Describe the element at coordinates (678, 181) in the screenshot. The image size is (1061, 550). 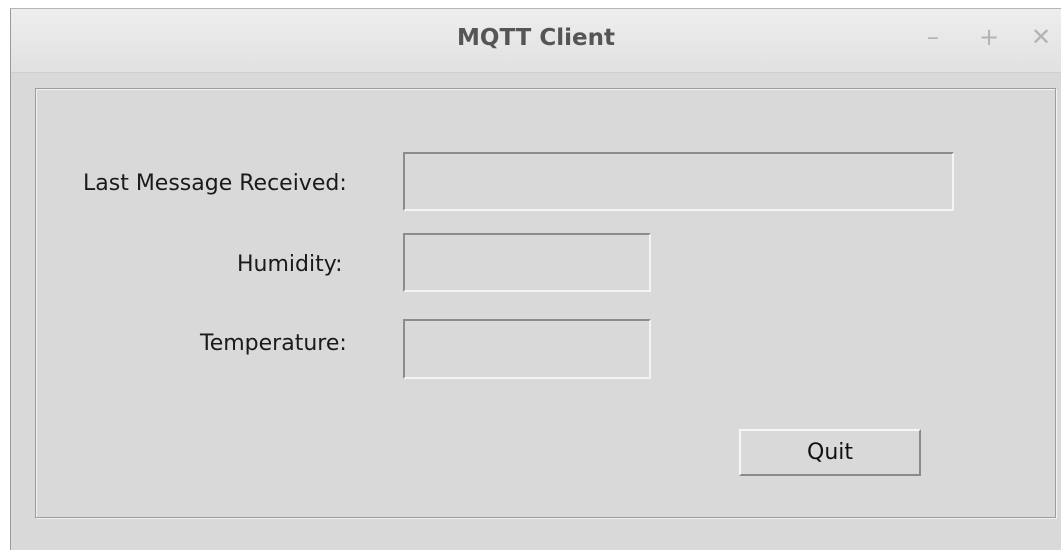
I see `last-message-field` at that location.